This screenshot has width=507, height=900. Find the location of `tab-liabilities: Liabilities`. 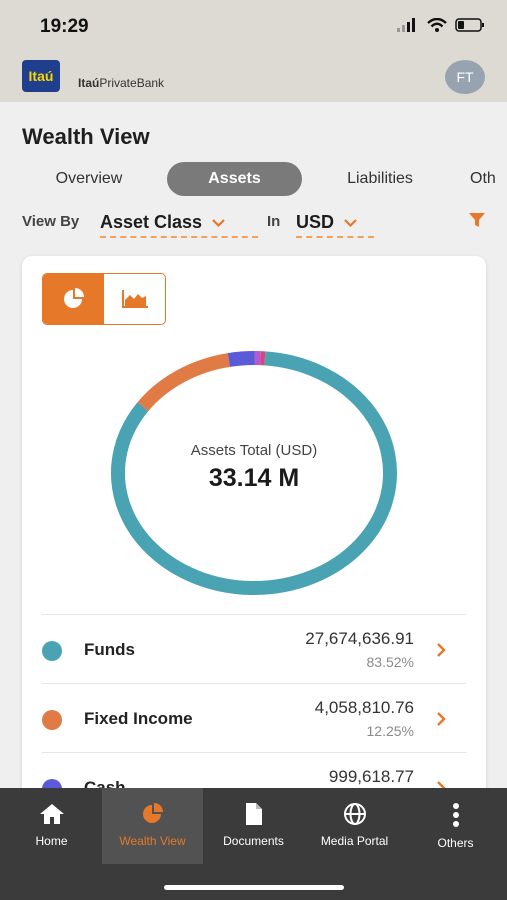

tab-liabilities: Liabilities is located at coordinates (380, 179).